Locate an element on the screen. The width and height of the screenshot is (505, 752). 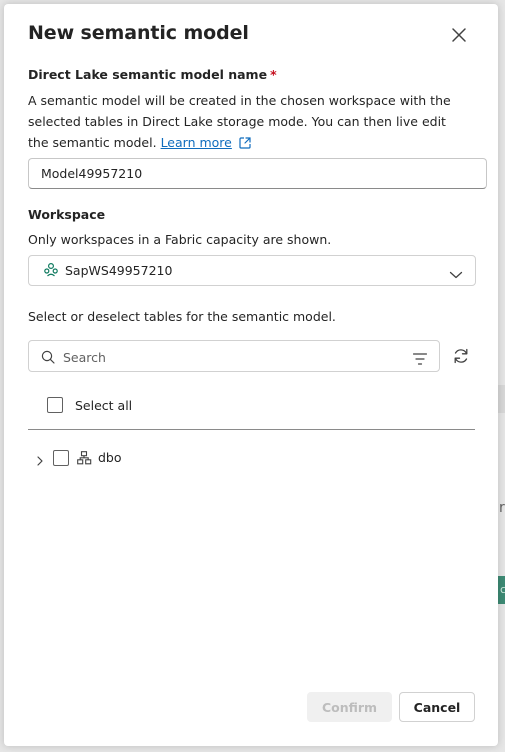
close-button is located at coordinates (459, 35).